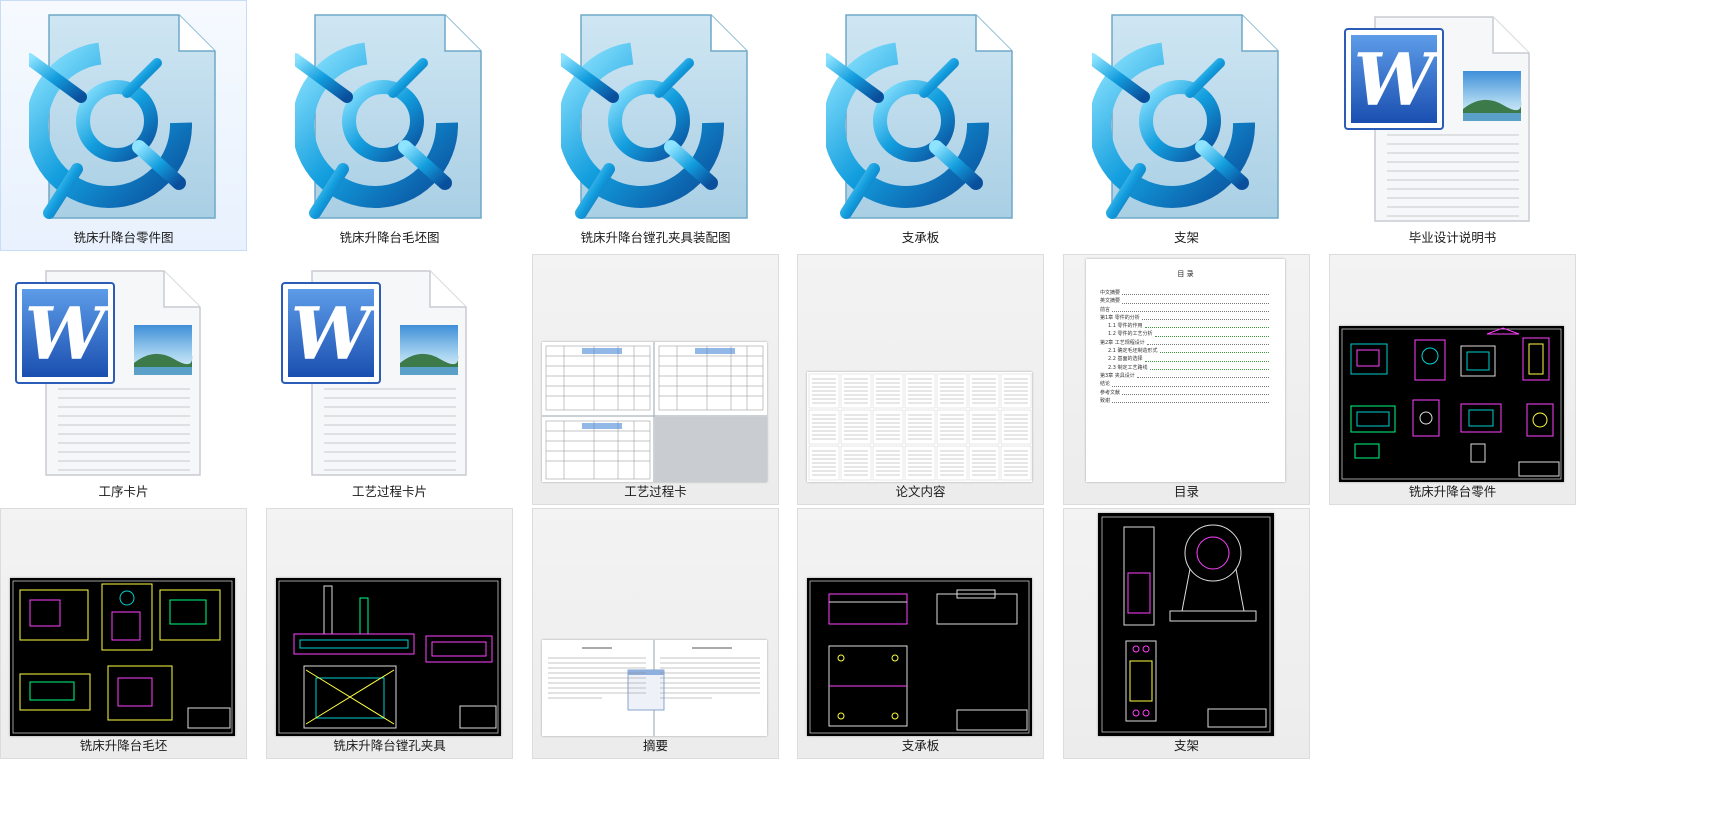  I want to click on toc-entry-label: 结论, so click(1105, 384).